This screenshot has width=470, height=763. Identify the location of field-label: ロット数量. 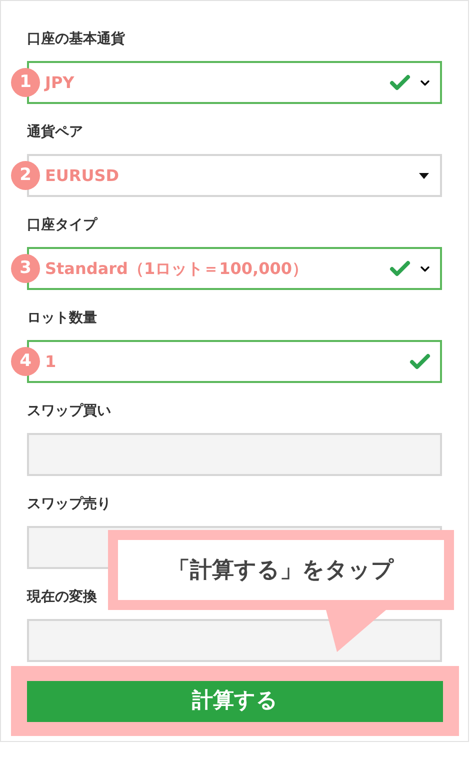
(62, 318).